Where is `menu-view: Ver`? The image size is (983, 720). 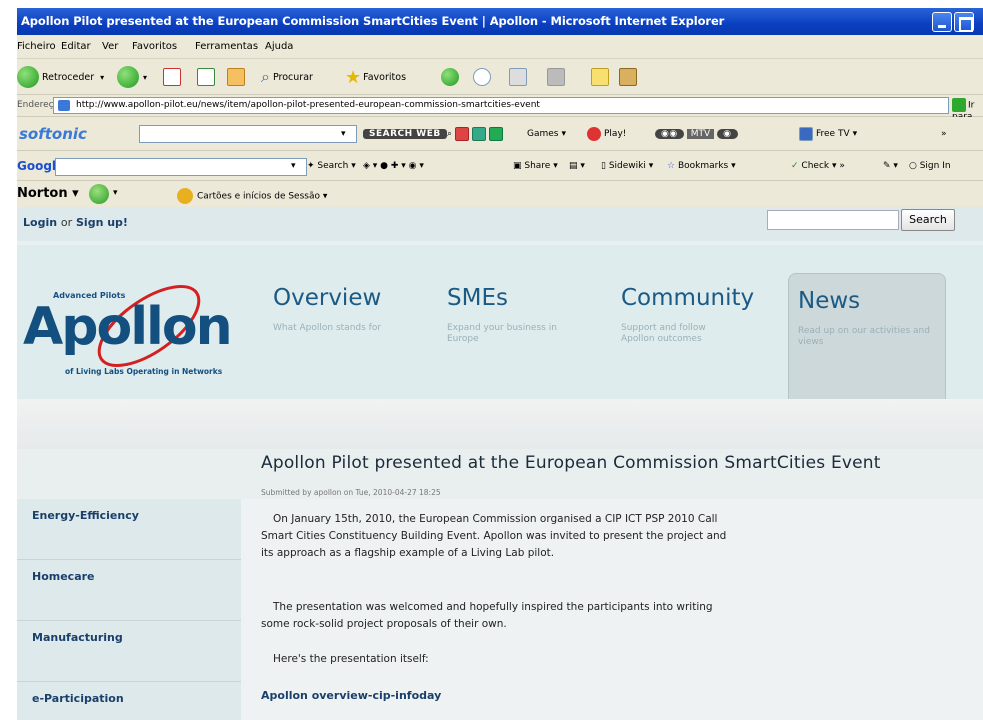 menu-view: Ver is located at coordinates (110, 46).